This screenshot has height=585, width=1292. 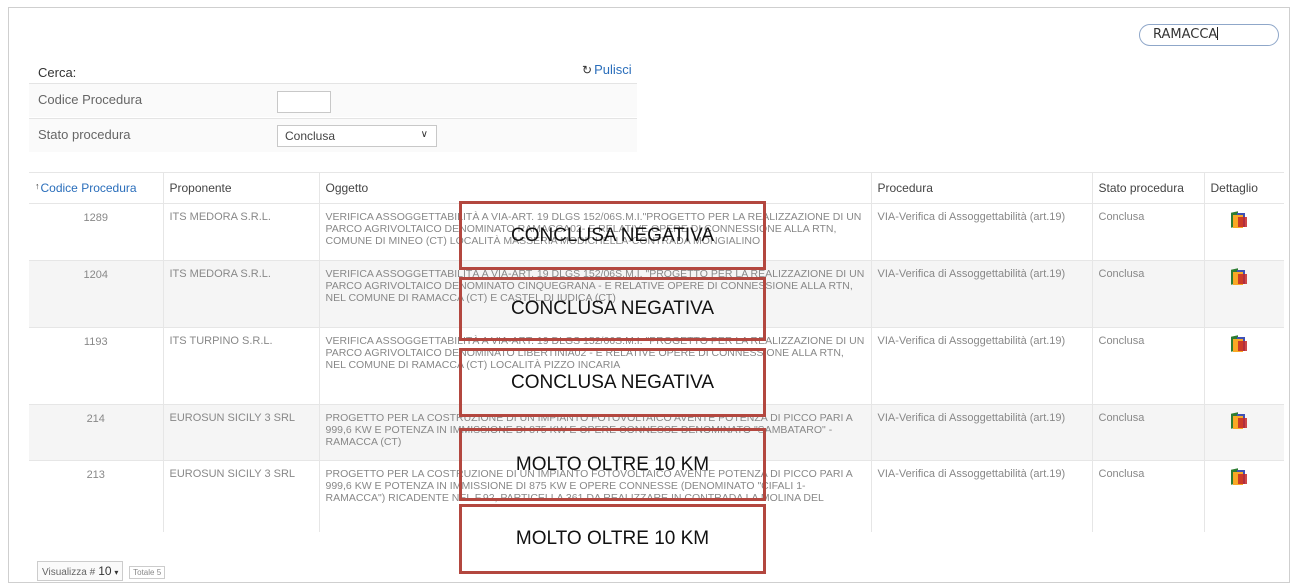 What do you see at coordinates (116, 572) in the screenshot?
I see `chevron-down-icon: ▾` at bounding box center [116, 572].